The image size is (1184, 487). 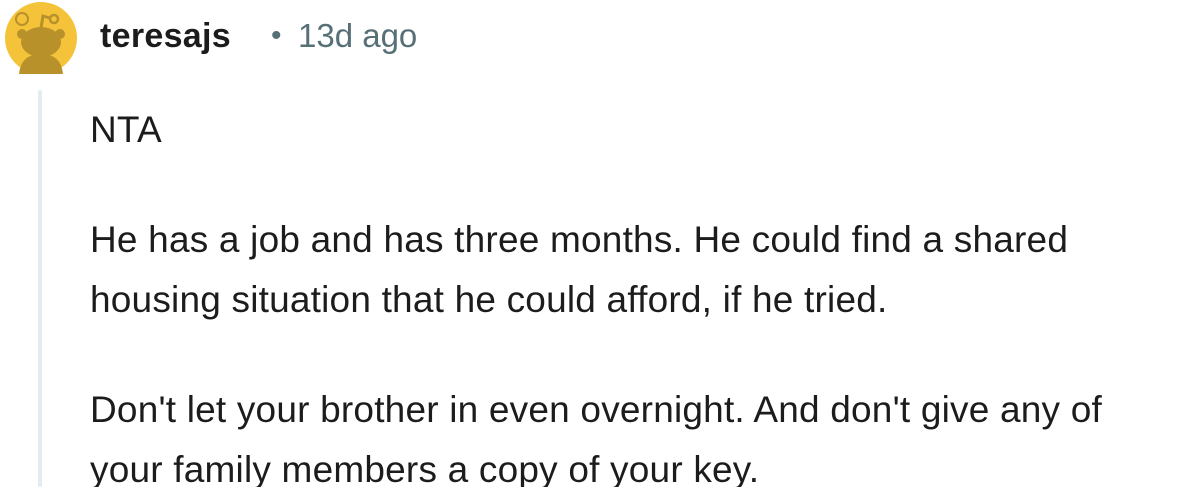 I want to click on comment-paragraph: NTA, so click(x=126, y=129).